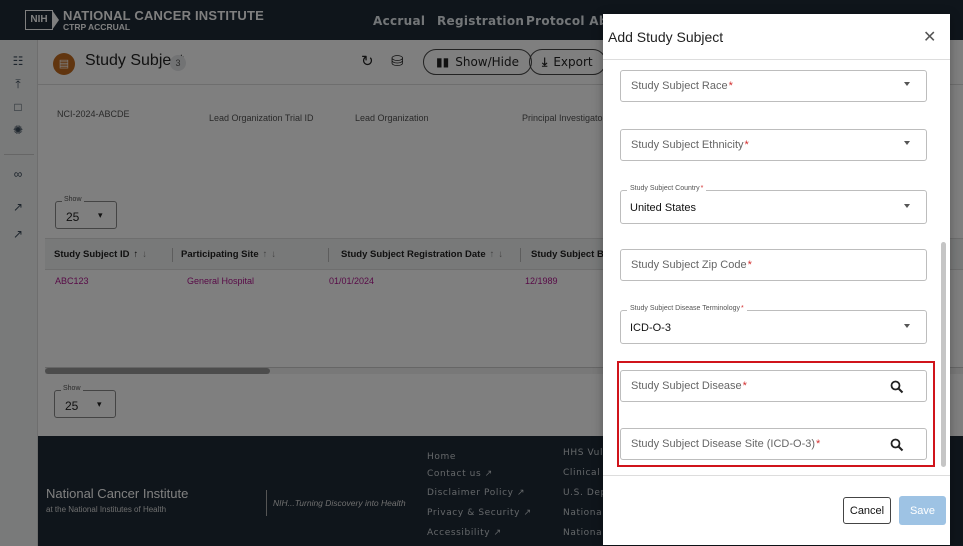 The height and width of the screenshot is (546, 963). I want to click on scrollbar-thumb, so click(943, 354).